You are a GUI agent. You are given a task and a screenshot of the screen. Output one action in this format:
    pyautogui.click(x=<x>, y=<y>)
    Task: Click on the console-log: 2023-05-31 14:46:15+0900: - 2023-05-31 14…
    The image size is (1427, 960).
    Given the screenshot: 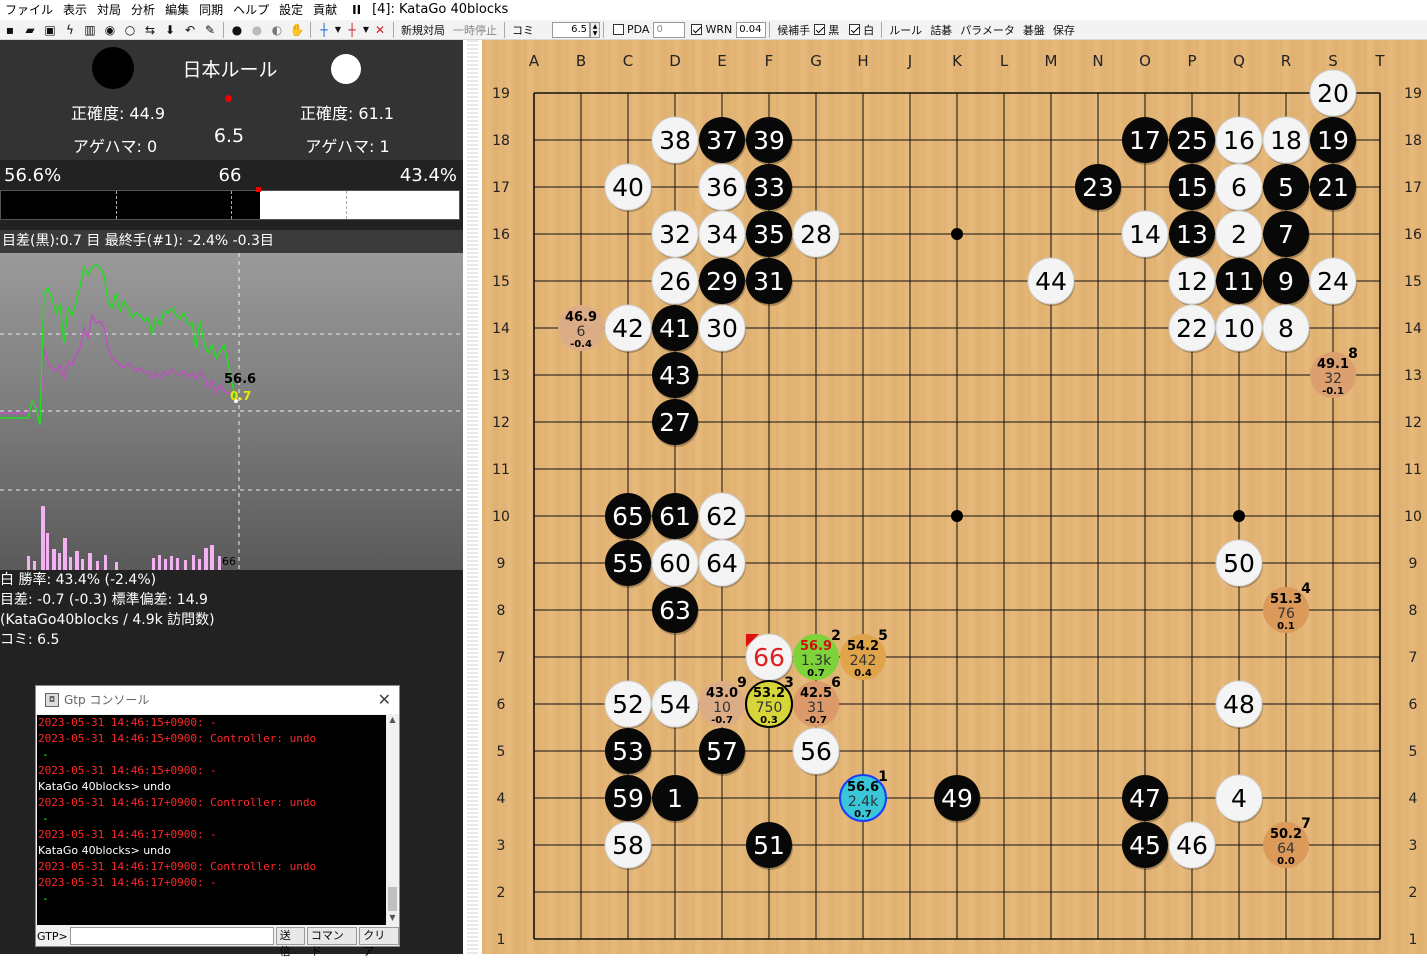 What is the action you would take?
    pyautogui.click(x=211, y=820)
    